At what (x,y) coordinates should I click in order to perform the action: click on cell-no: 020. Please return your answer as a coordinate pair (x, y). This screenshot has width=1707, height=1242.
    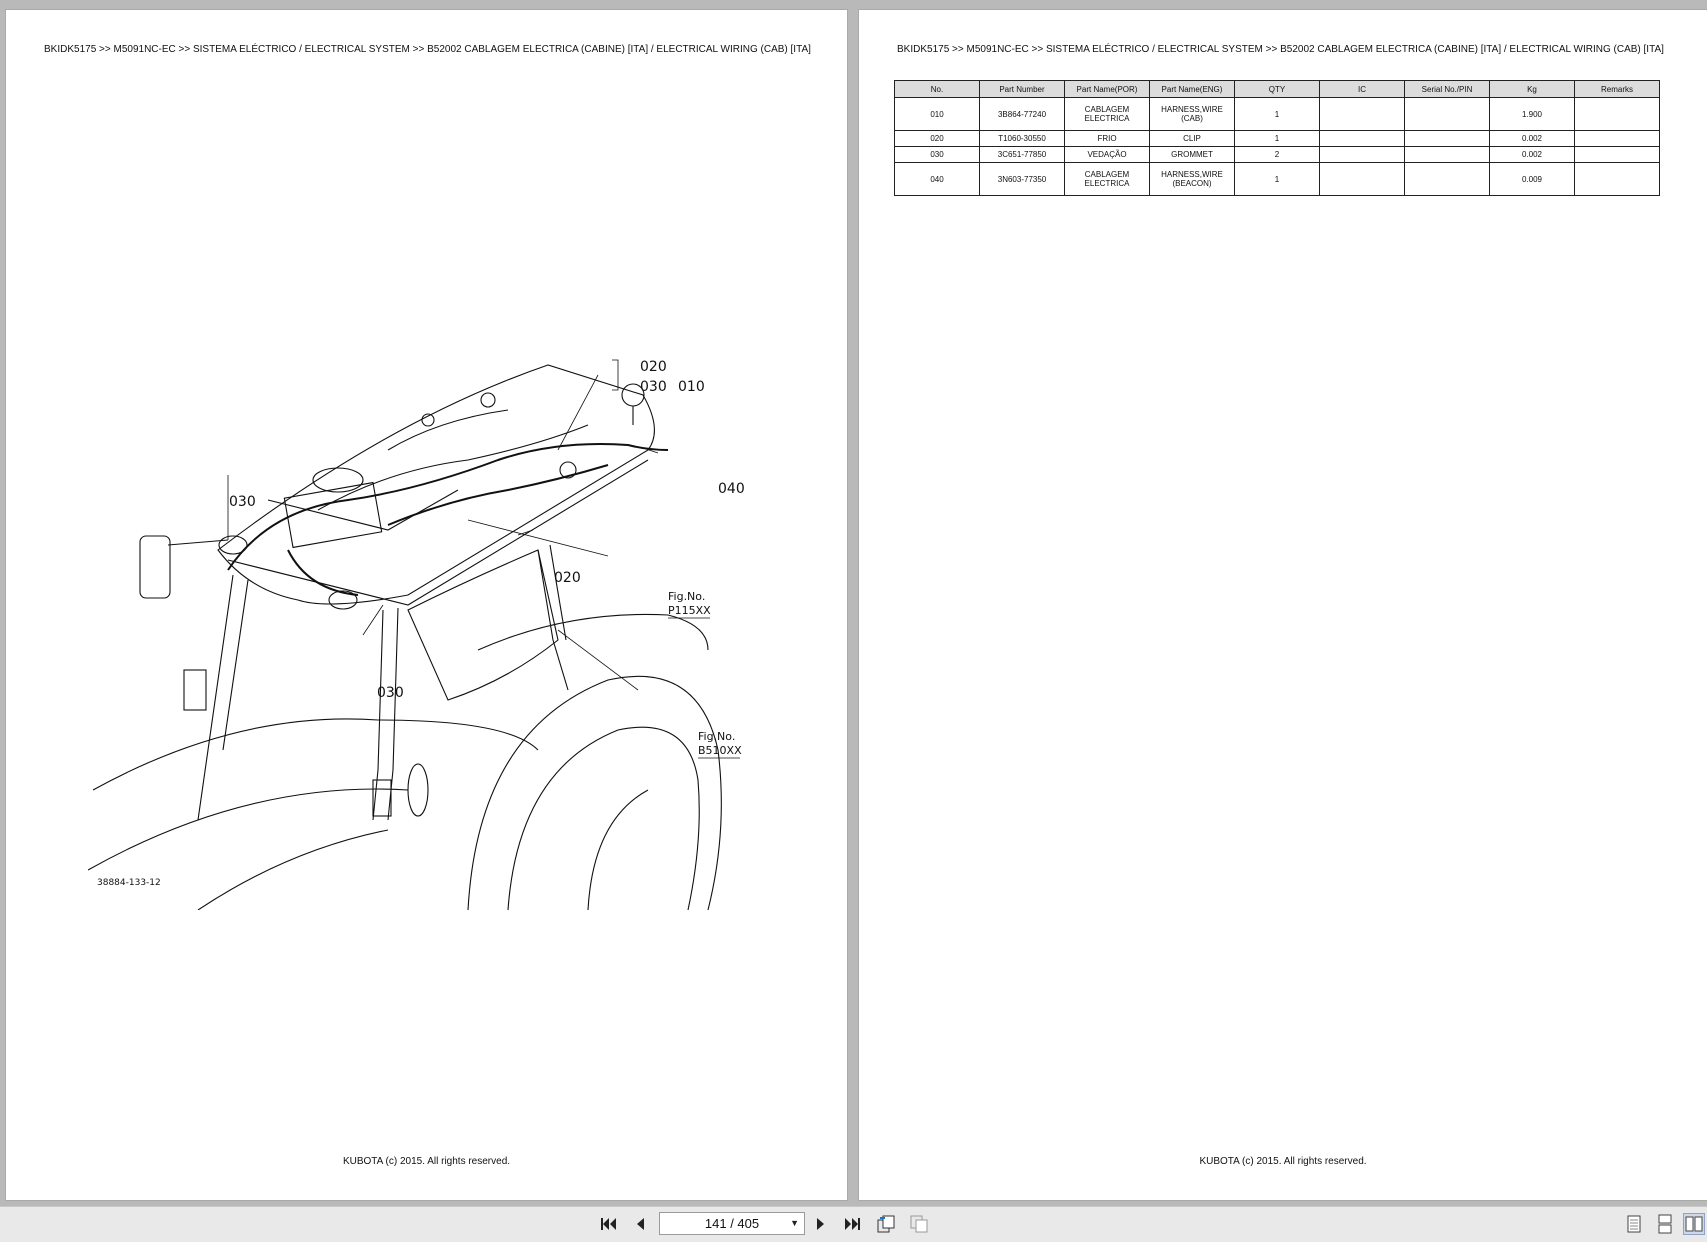
    Looking at the image, I should click on (937, 138).